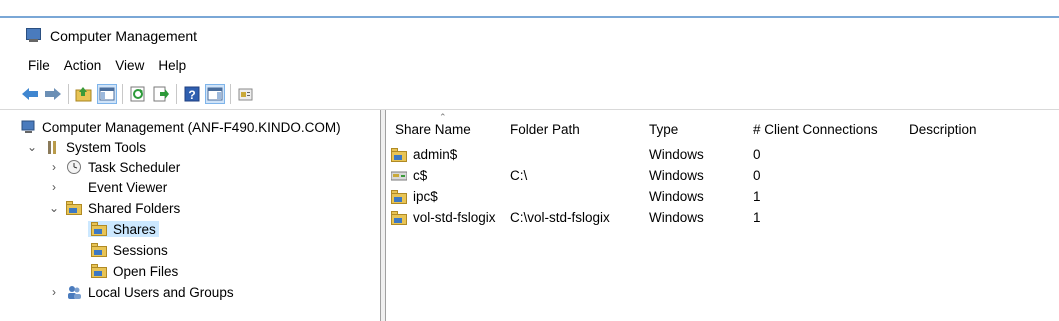 This screenshot has width=1059, height=321. I want to click on window-title: Computer Management, so click(124, 36).